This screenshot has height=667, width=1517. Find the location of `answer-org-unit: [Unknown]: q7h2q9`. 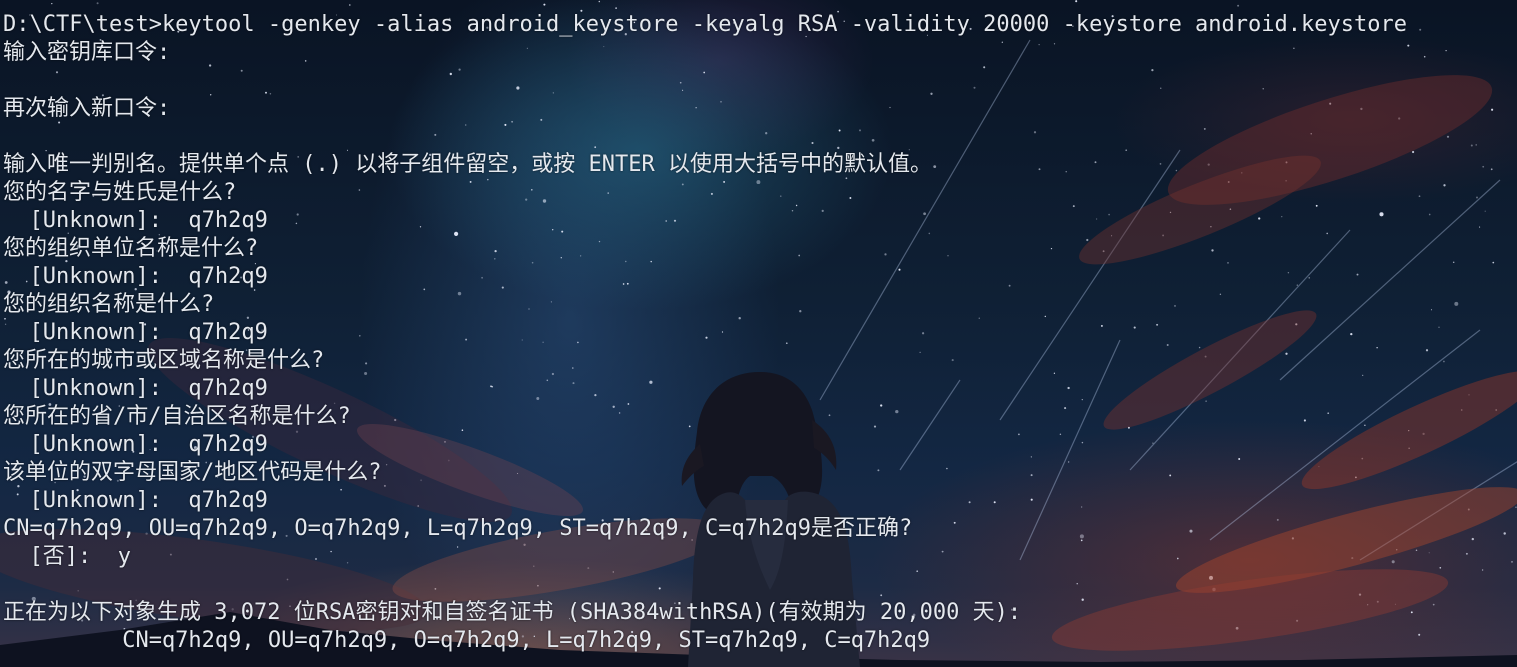

answer-org-unit: [Unknown]: q7h2q9 is located at coordinates (135, 276).